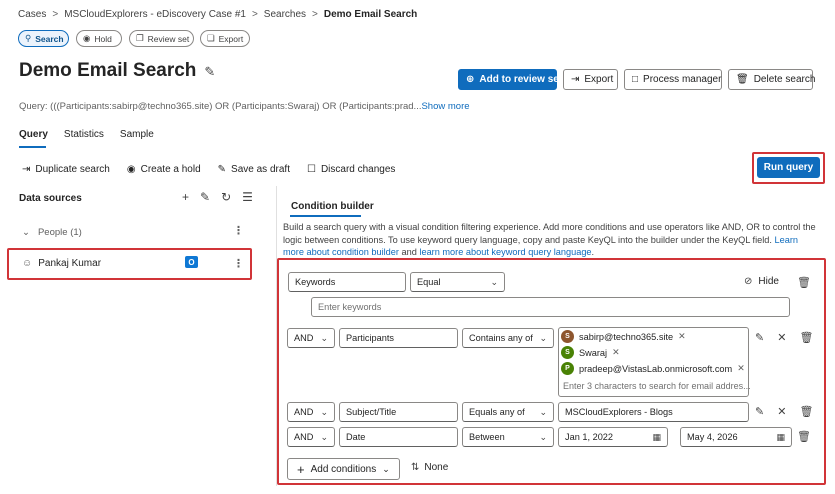  I want to click on add-icon: +, so click(185, 197).